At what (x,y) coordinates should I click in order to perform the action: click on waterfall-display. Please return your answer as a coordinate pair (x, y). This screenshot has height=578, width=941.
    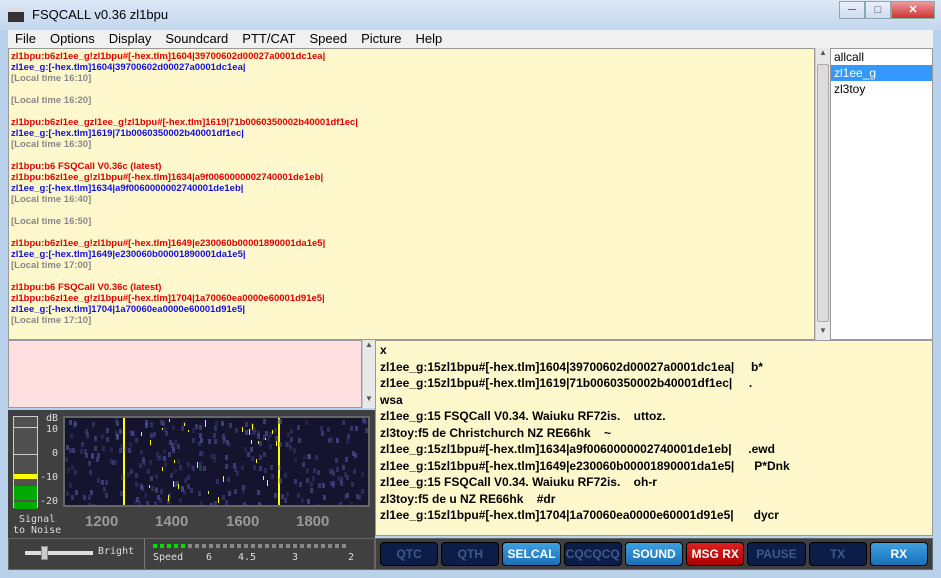
    Looking at the image, I should click on (216, 461).